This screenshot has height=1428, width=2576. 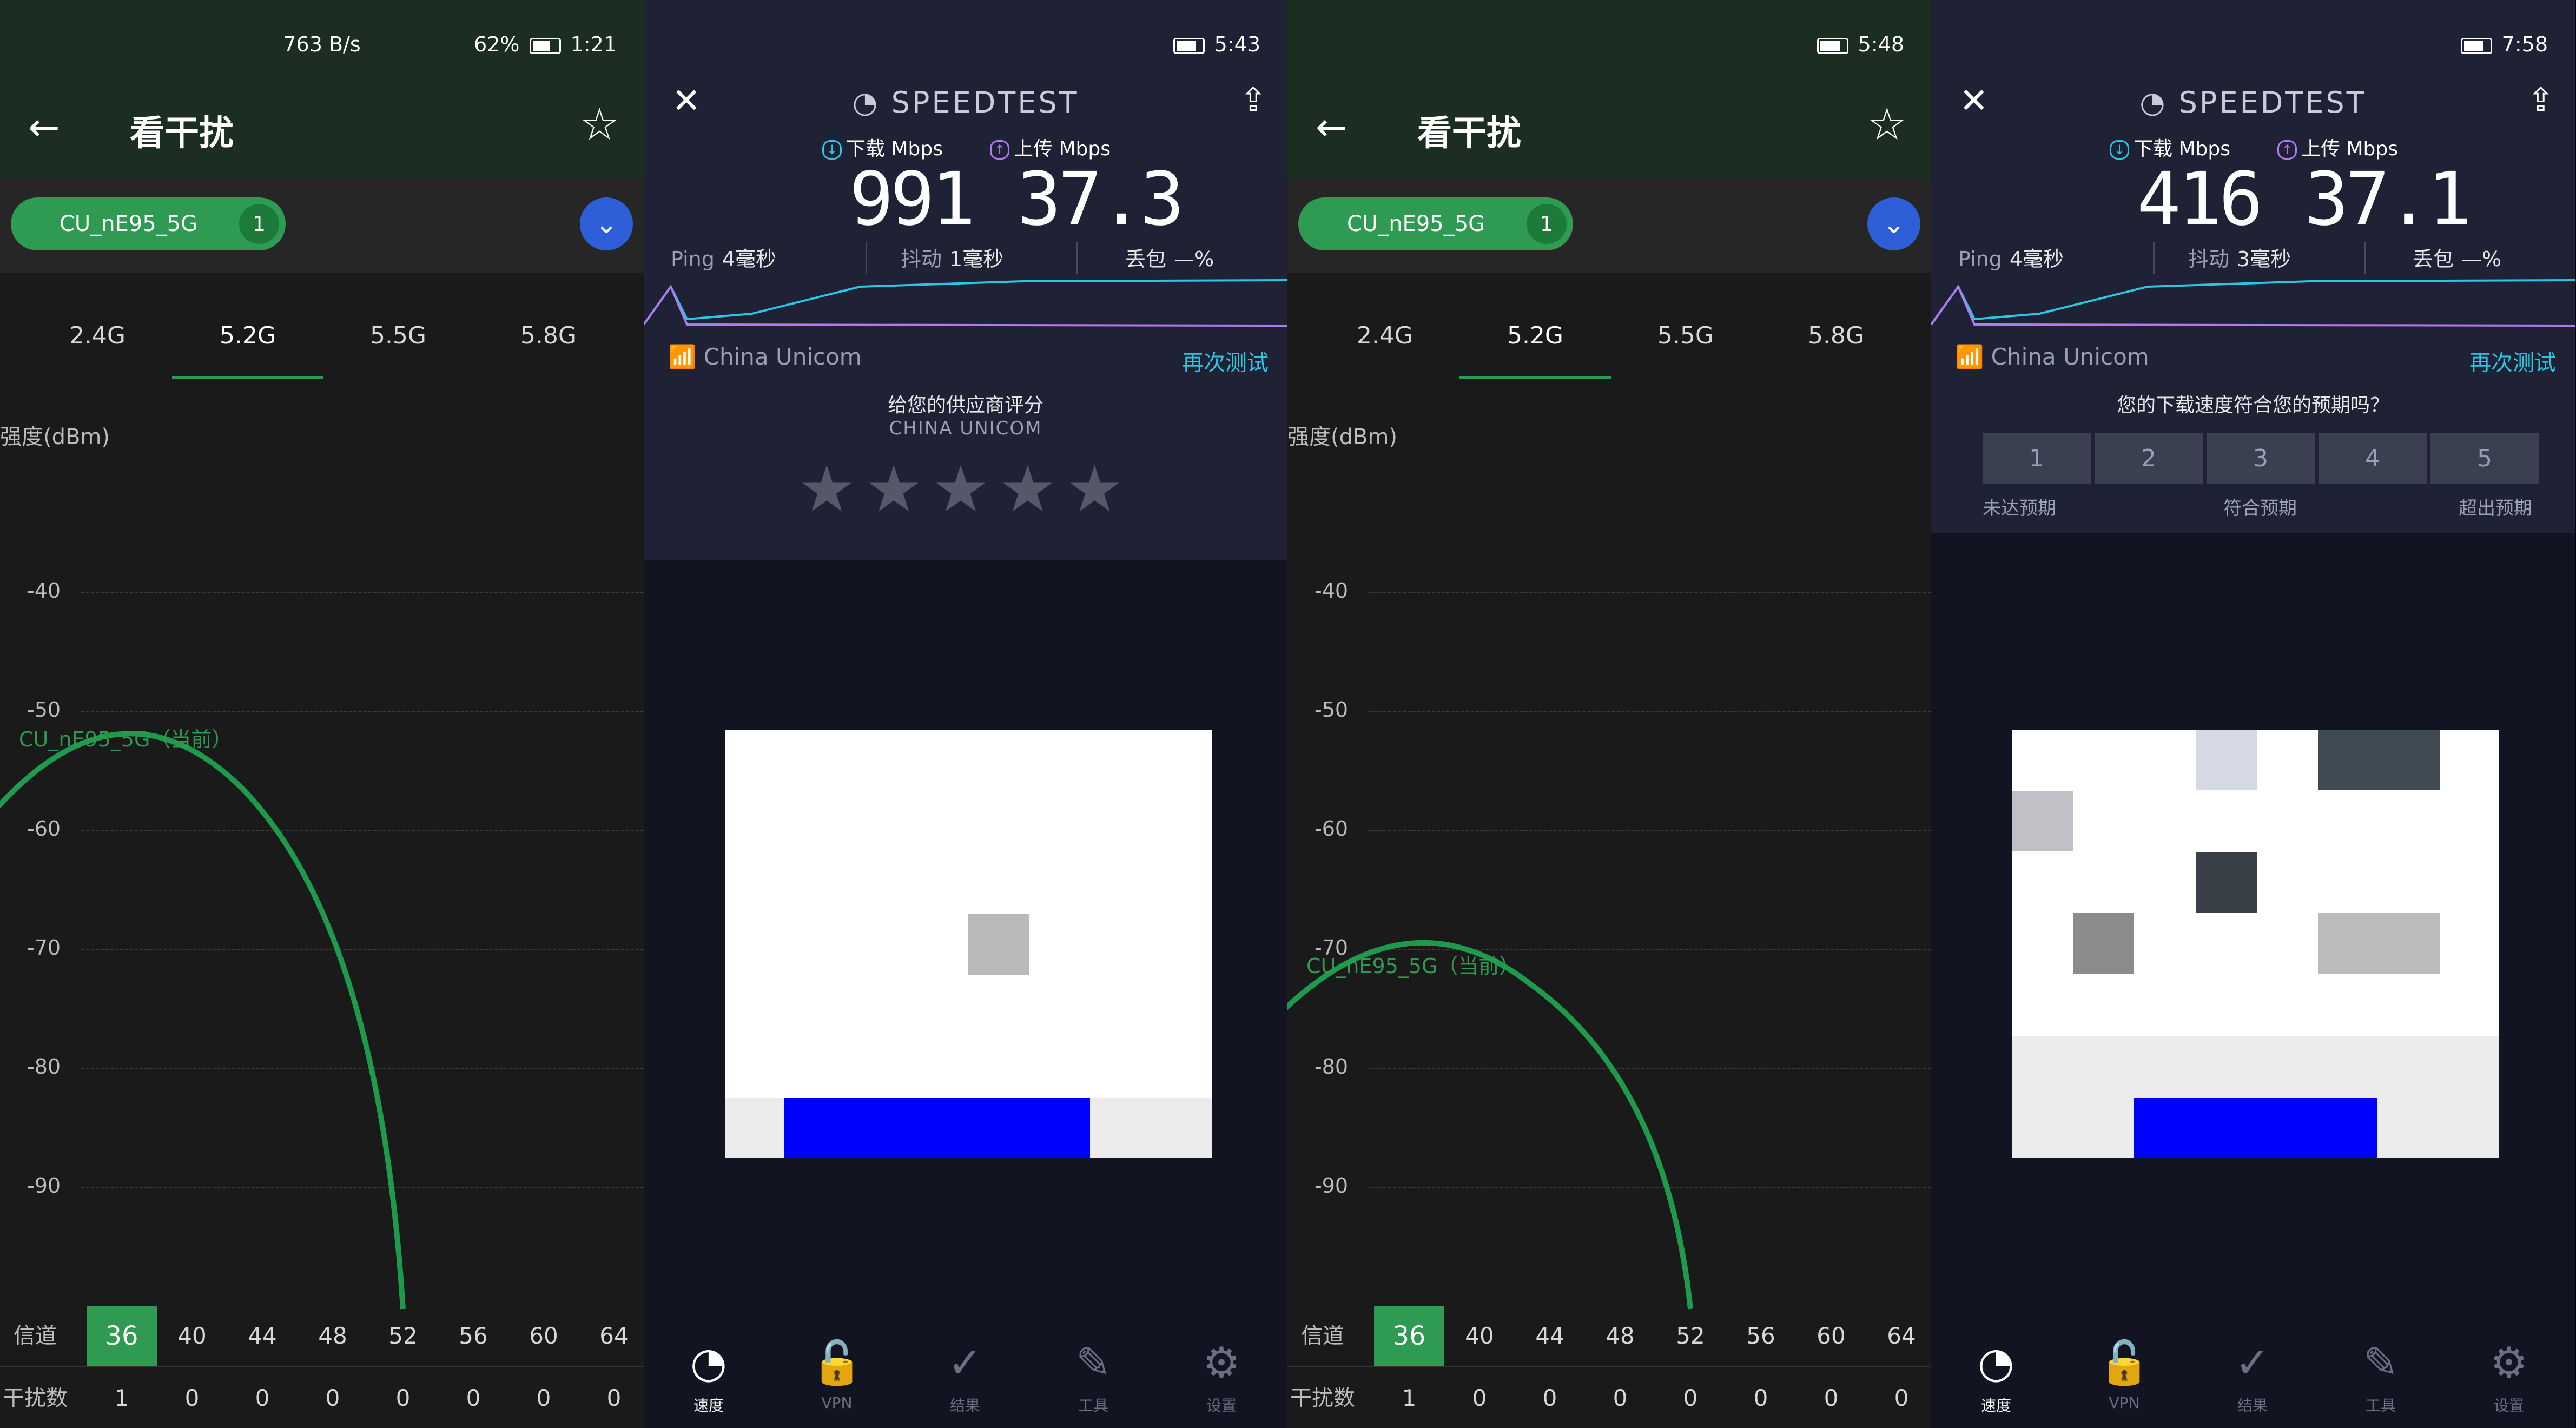 What do you see at coordinates (965, 489) in the screenshot?
I see `star-rating: ★★★★★` at bounding box center [965, 489].